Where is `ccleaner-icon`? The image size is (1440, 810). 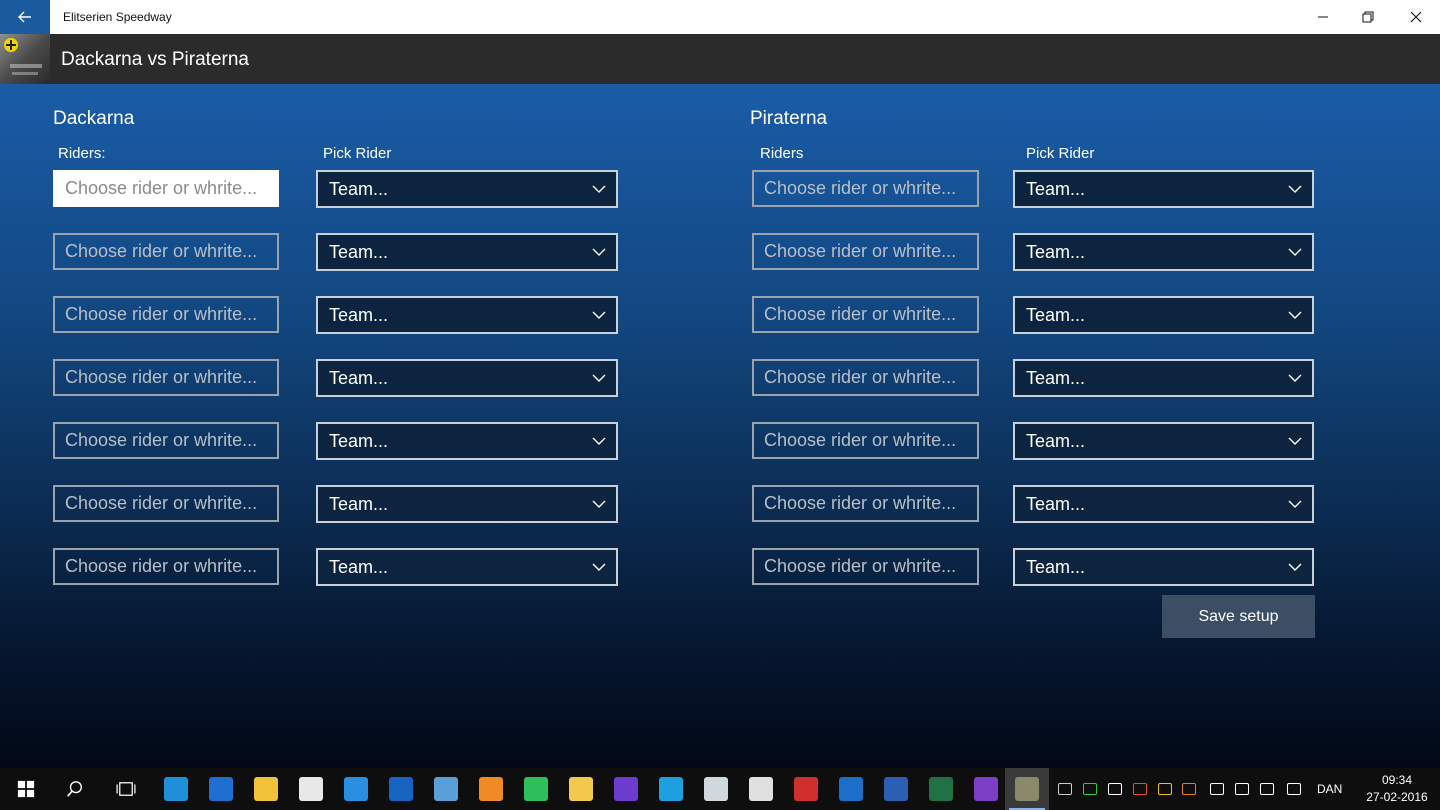 ccleaner-icon is located at coordinates (1090, 789).